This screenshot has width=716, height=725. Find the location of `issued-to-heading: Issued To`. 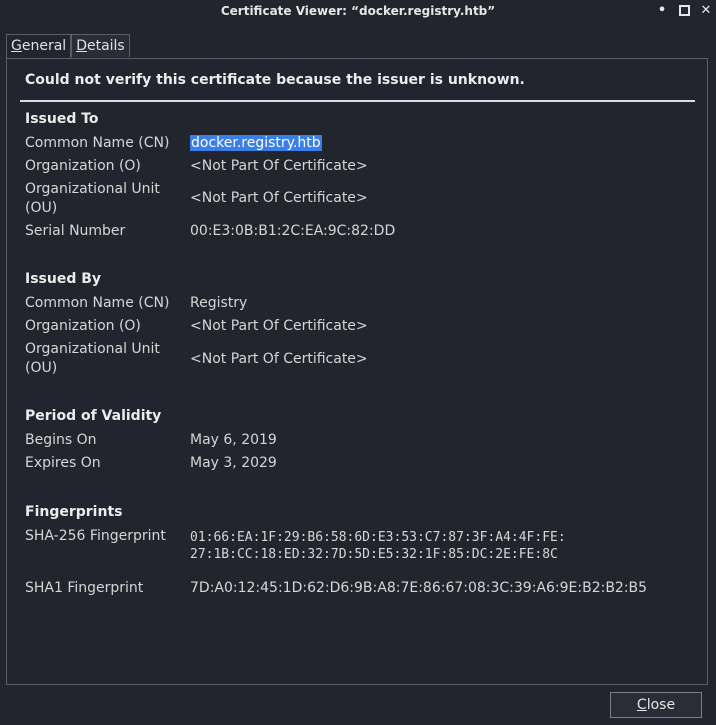

issued-to-heading: Issued To is located at coordinates (62, 119).